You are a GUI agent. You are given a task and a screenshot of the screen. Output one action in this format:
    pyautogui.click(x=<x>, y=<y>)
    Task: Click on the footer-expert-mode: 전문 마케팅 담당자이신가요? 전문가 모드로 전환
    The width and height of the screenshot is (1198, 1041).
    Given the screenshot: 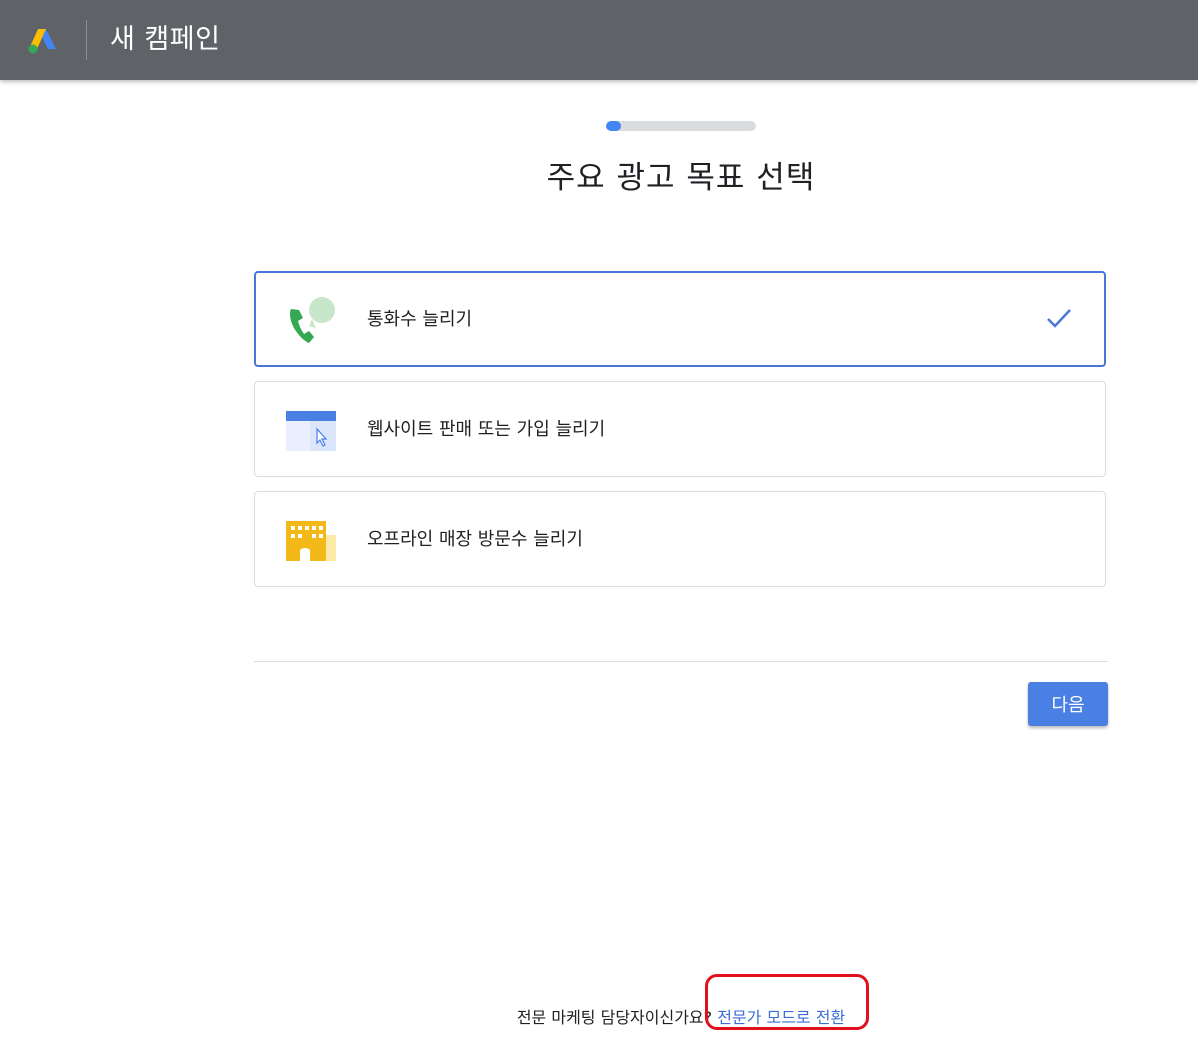 What is the action you would take?
    pyautogui.click(x=599, y=1018)
    